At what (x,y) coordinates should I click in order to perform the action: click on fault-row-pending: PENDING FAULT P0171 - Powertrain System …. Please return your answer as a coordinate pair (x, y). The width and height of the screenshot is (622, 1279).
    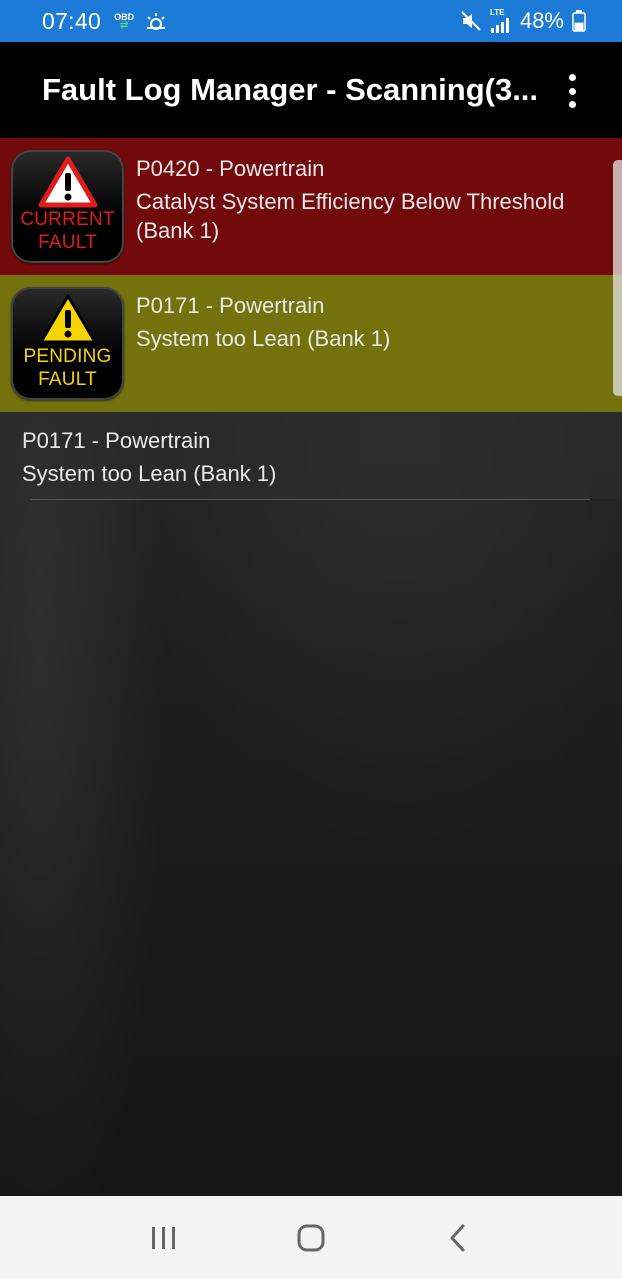
    Looking at the image, I should click on (311, 343).